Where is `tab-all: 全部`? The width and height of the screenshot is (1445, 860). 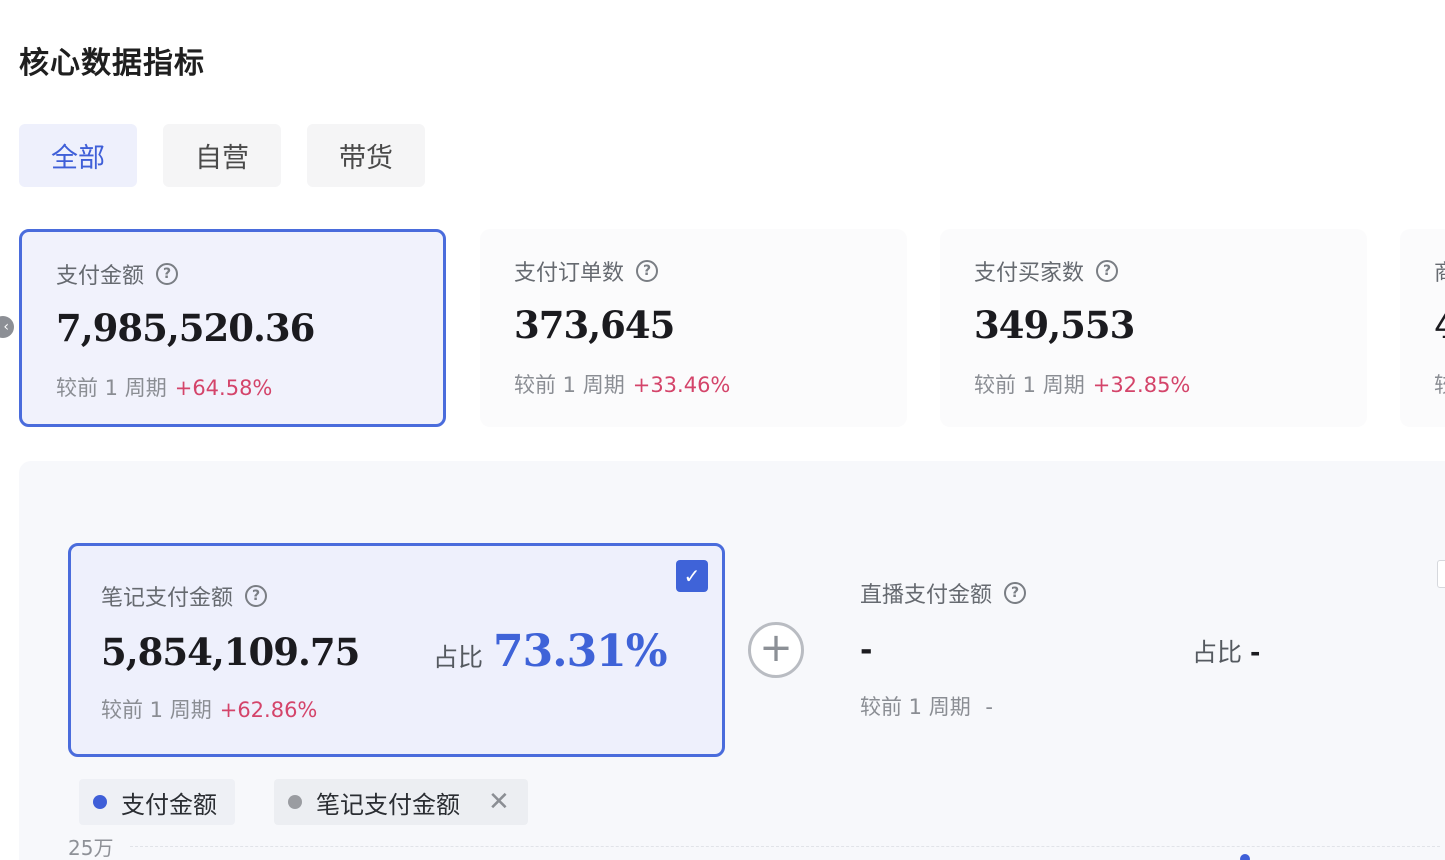 tab-all: 全部 is located at coordinates (78, 155).